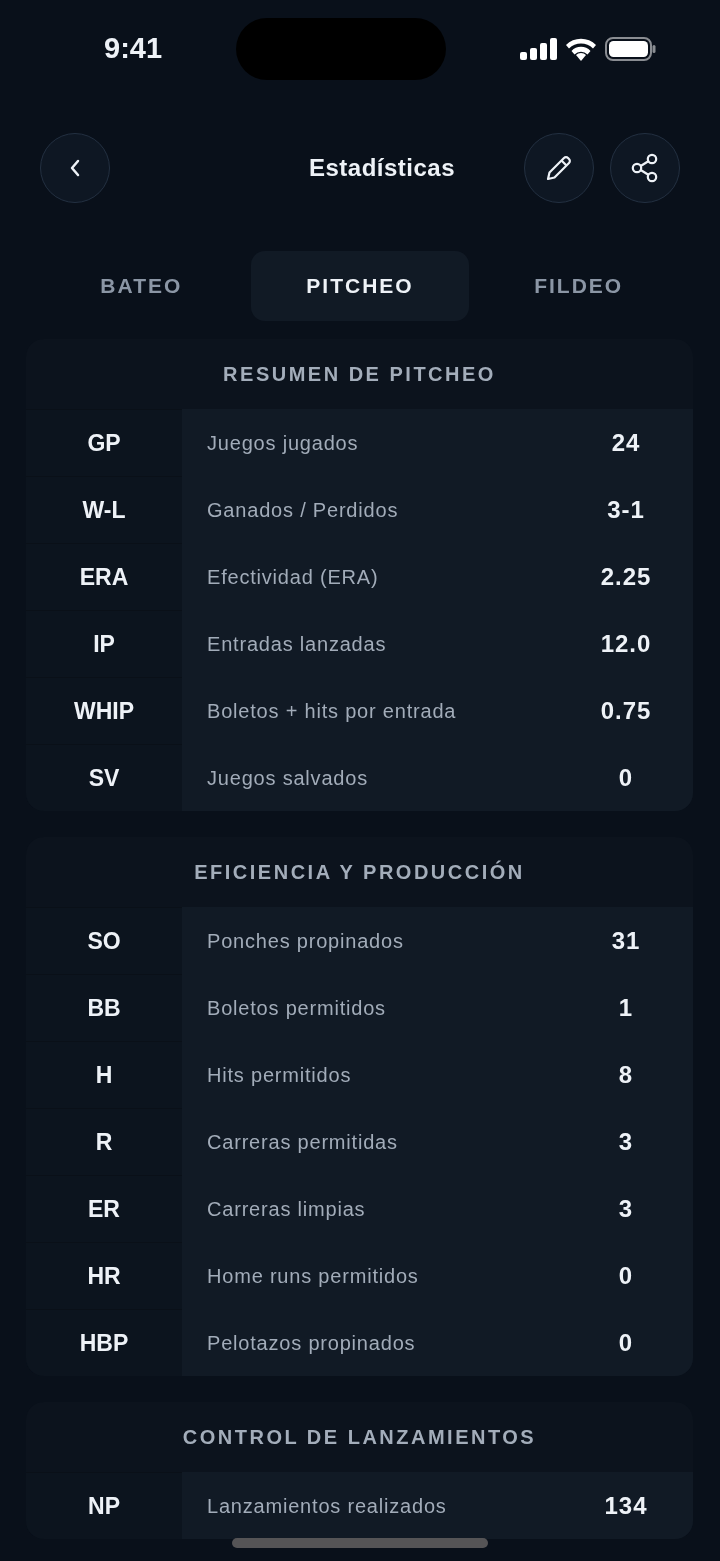  Describe the element at coordinates (626, 1007) in the screenshot. I see `stat-value: 1` at that location.